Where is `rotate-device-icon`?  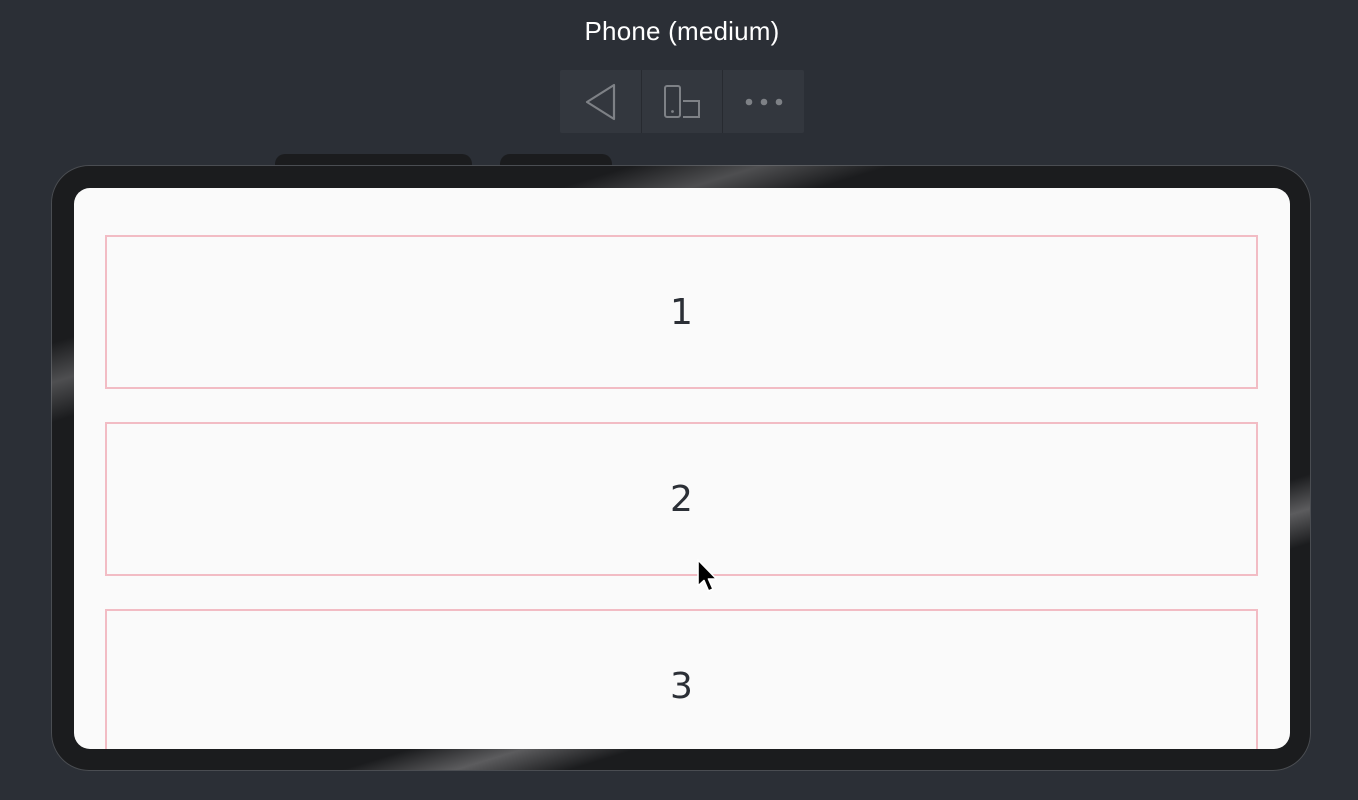 rotate-device-icon is located at coordinates (682, 101).